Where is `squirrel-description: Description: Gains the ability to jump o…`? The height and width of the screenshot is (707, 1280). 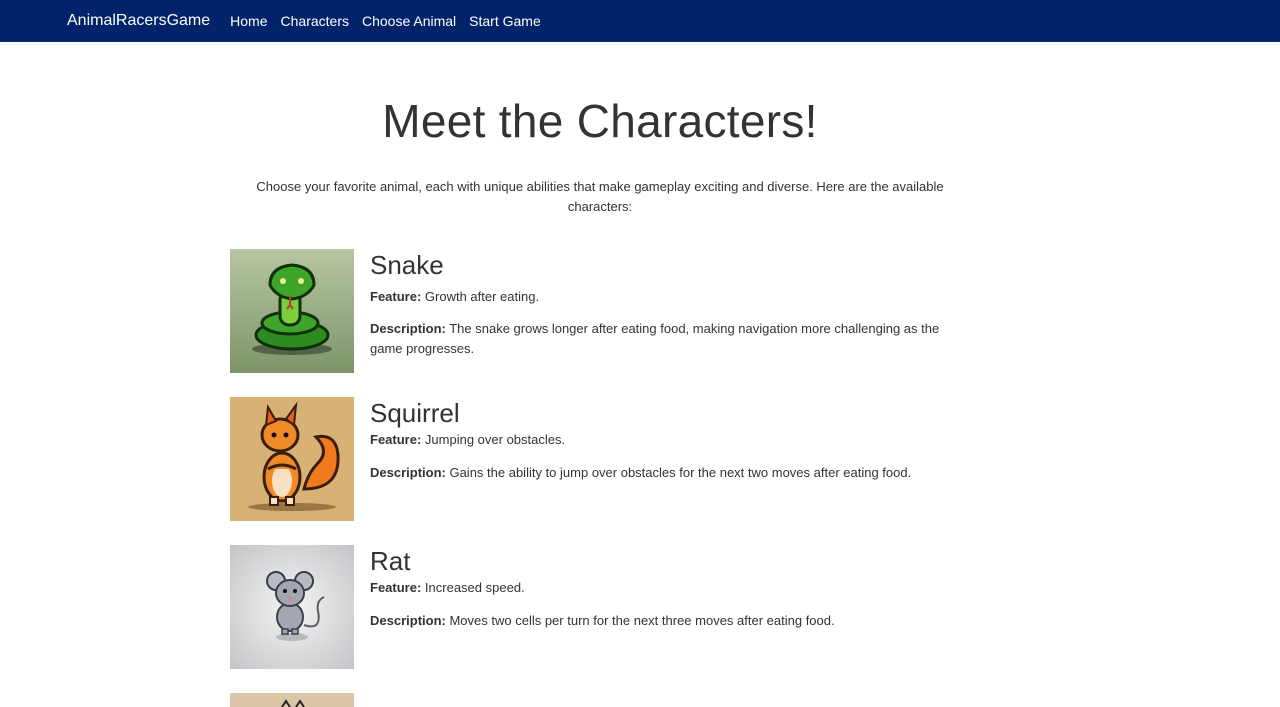 squirrel-description: Description: Gains the ability to jump o… is located at coordinates (665, 473).